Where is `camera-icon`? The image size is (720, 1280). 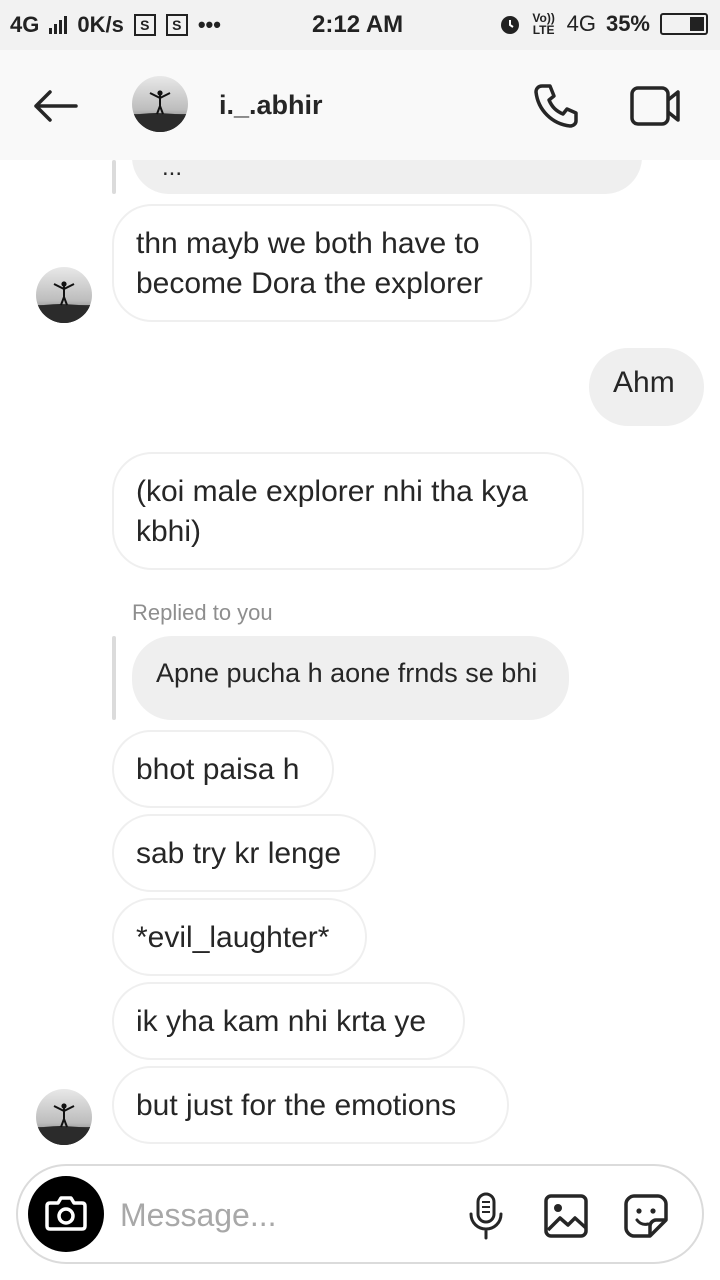
camera-icon is located at coordinates (66, 1213).